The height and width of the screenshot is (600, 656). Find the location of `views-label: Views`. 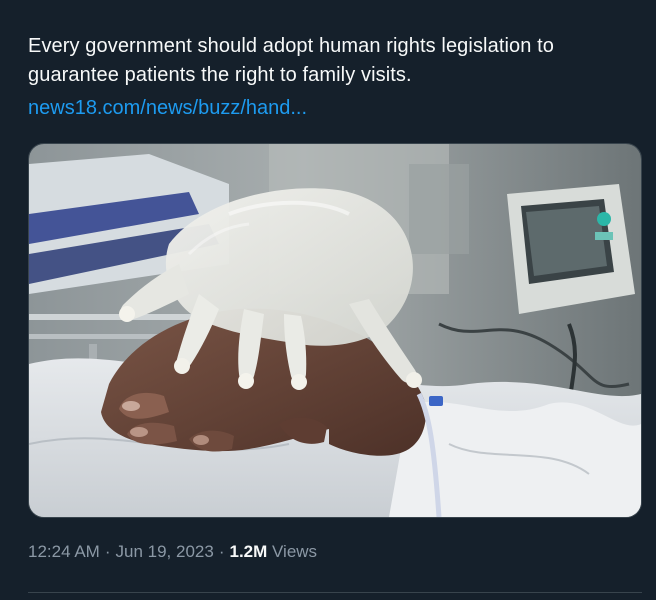

views-label: Views is located at coordinates (295, 551).